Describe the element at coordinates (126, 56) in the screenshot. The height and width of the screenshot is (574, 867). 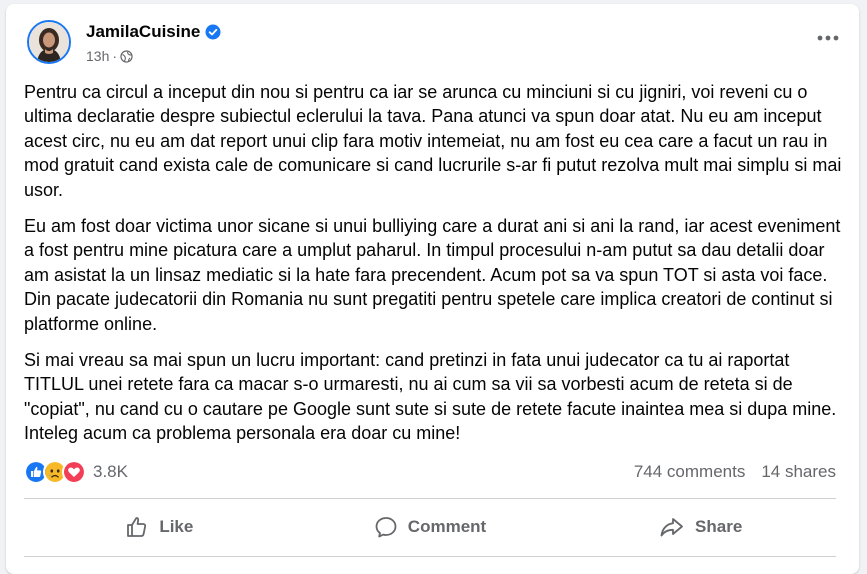
I see `globe-icon` at that location.